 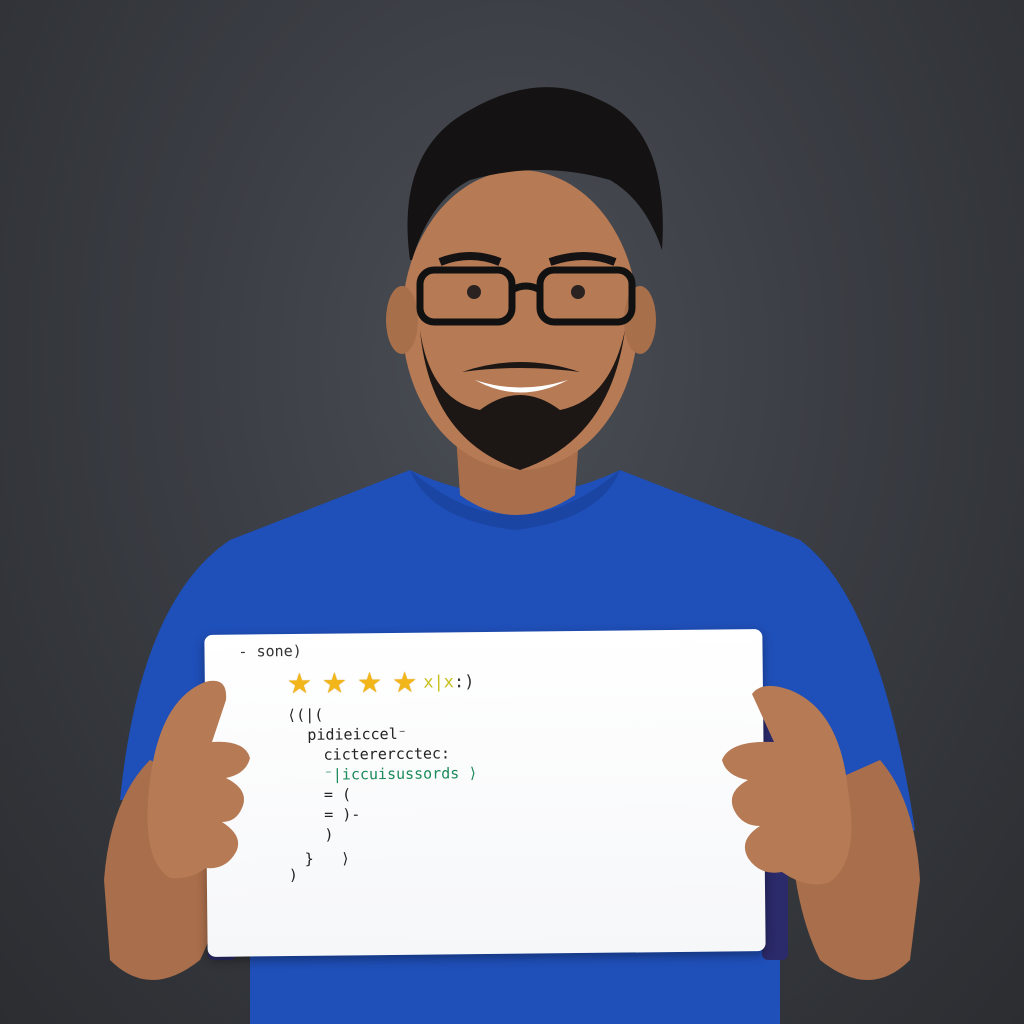 I want to click on code-line: pidieiccel⁻, so click(x=357, y=734).